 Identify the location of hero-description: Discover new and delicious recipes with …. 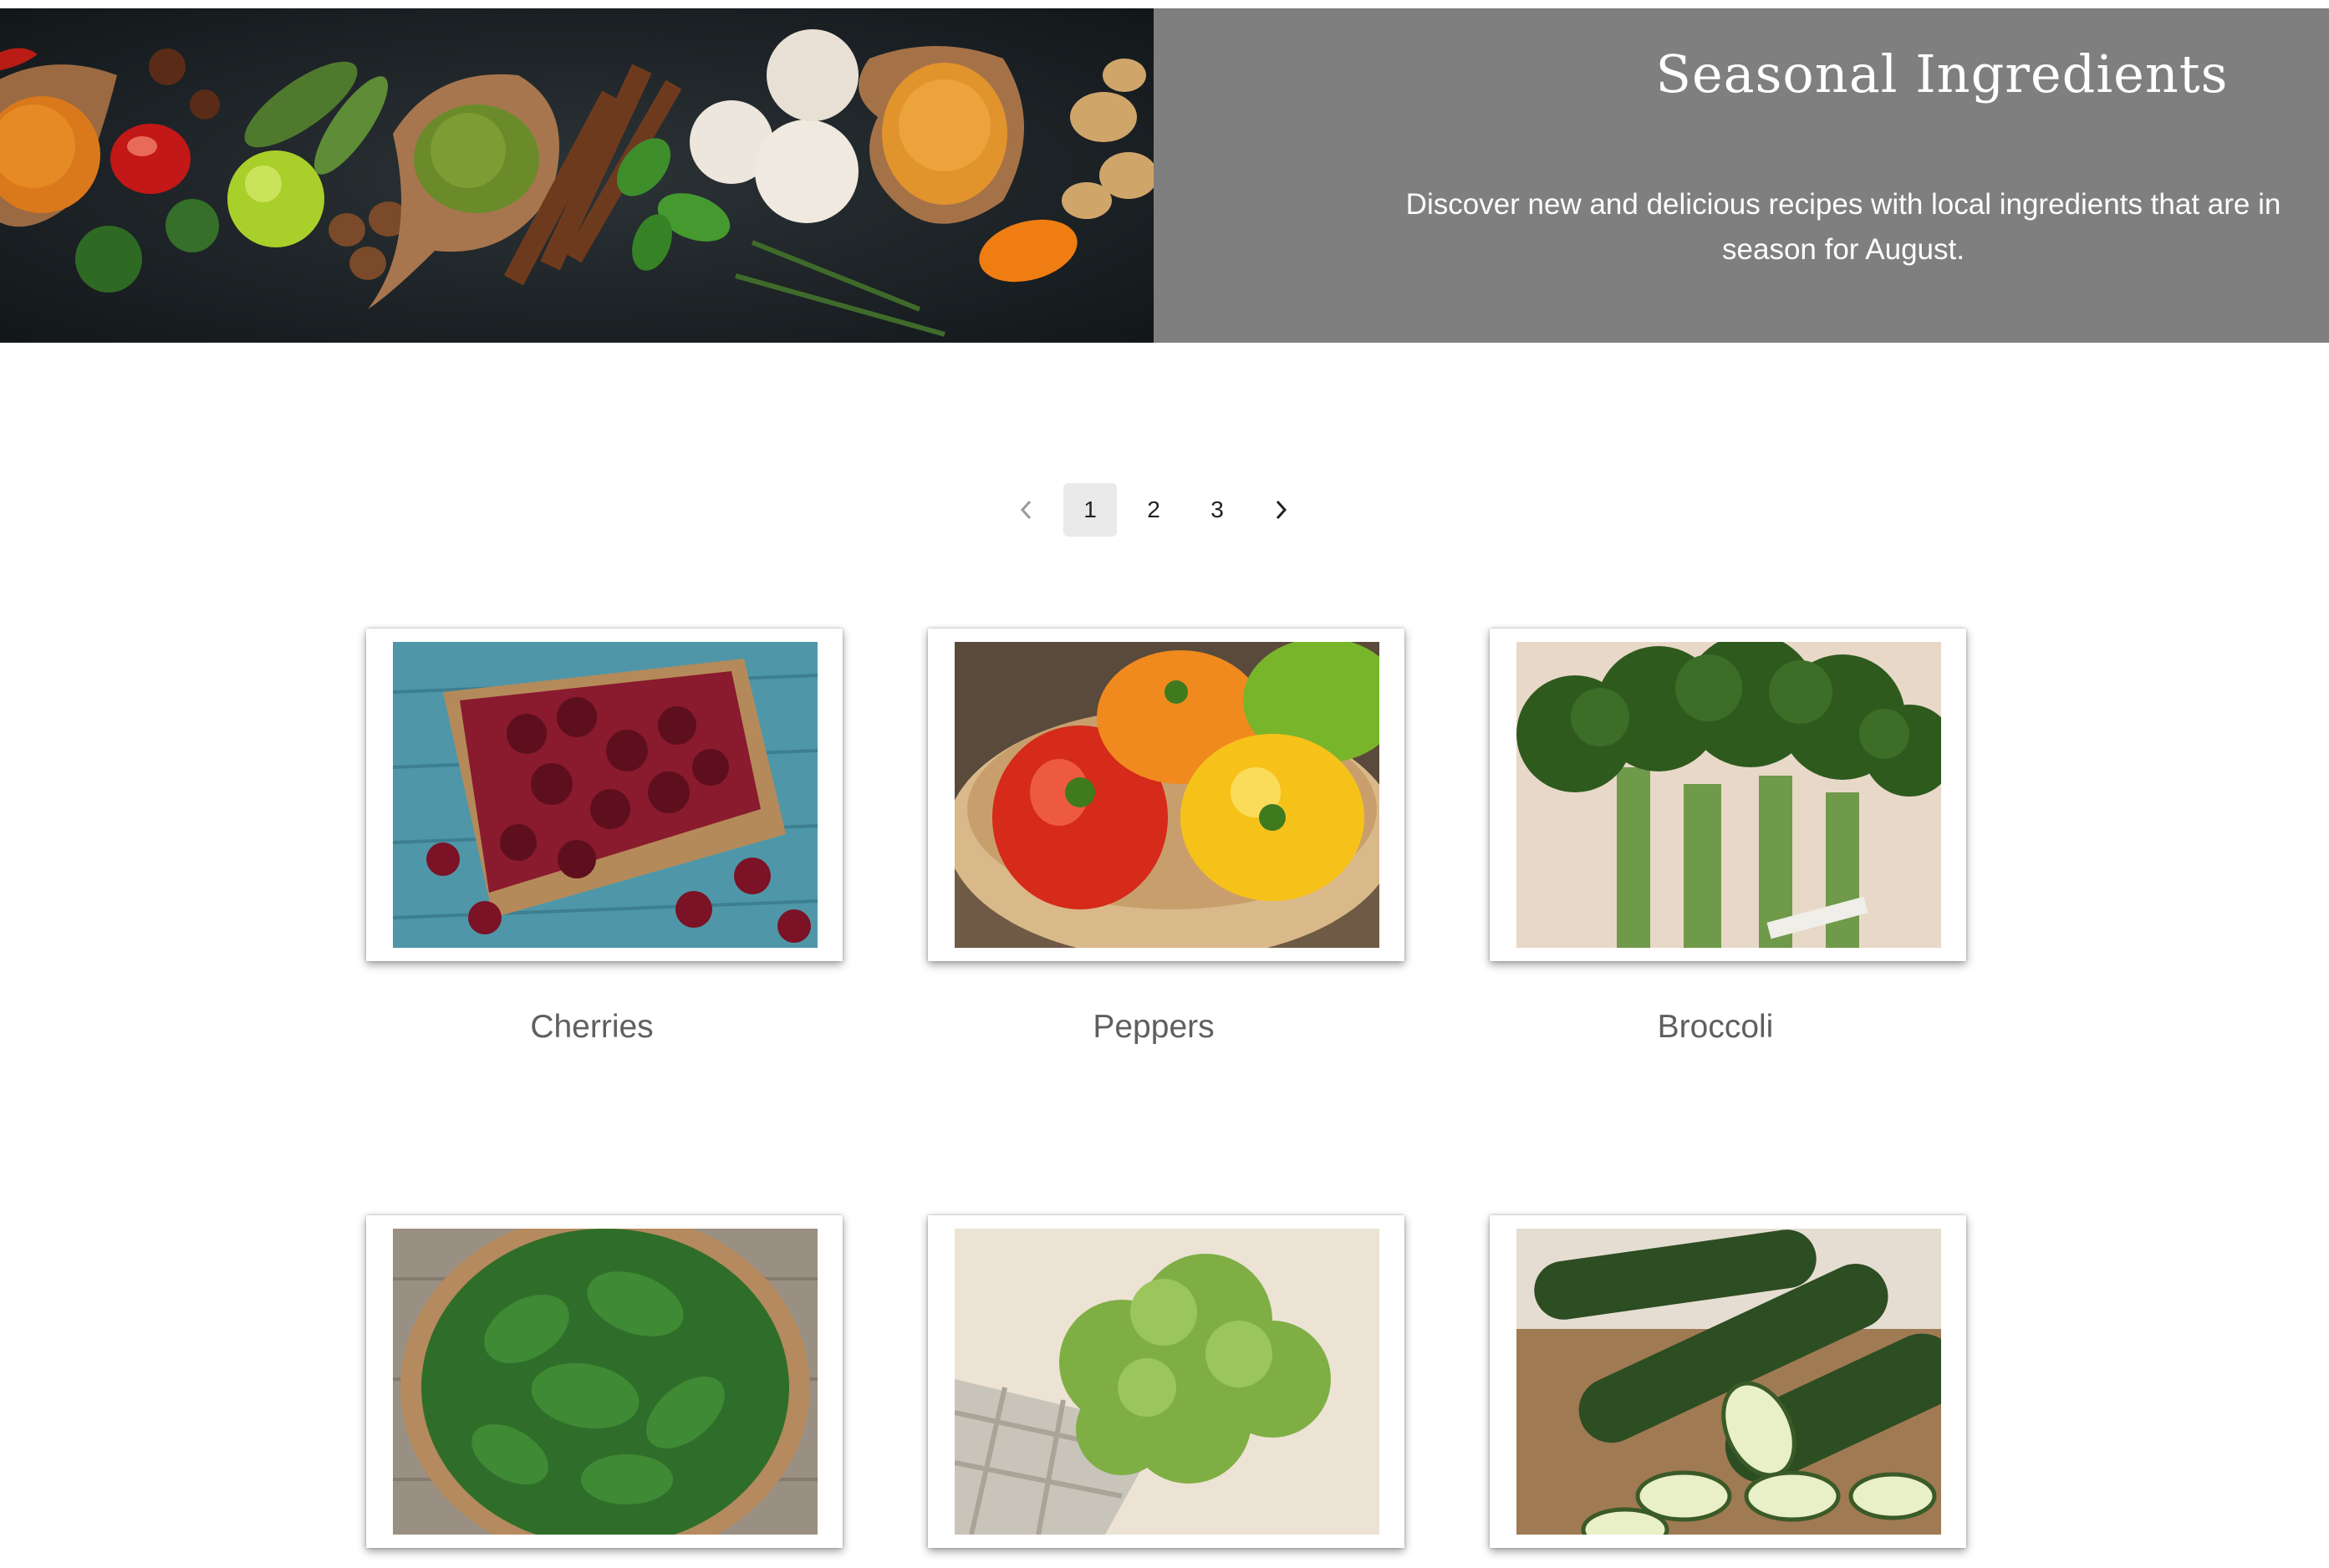
(1843, 227).